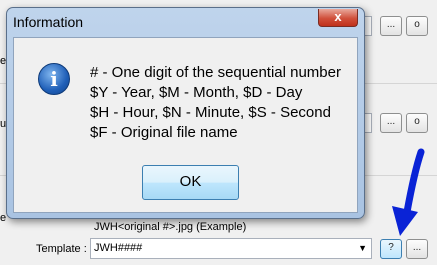 Image resolution: width=437 pixels, height=265 pixels. What do you see at coordinates (196, 92) in the screenshot?
I see `message-line: $Y - Year, $M - Month, $D - Day` at bounding box center [196, 92].